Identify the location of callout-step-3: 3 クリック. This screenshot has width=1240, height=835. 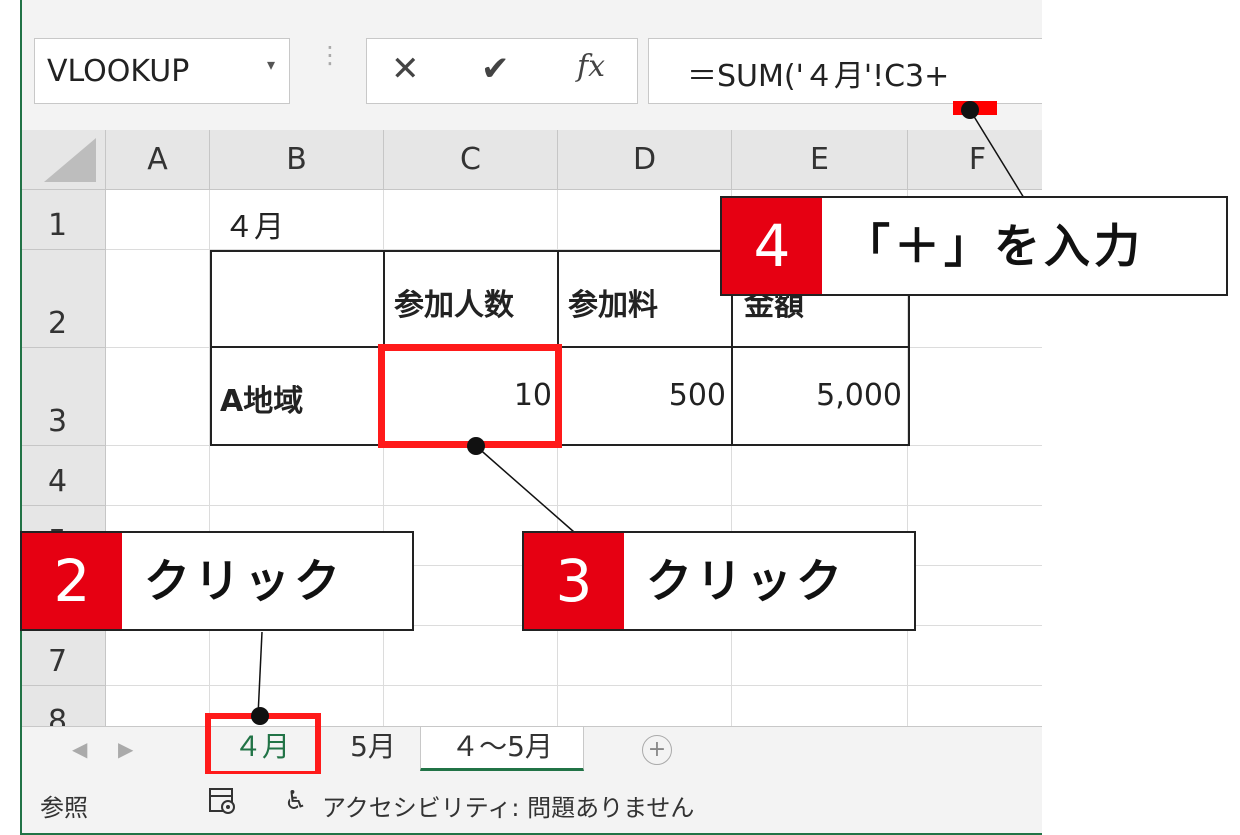
(719, 581).